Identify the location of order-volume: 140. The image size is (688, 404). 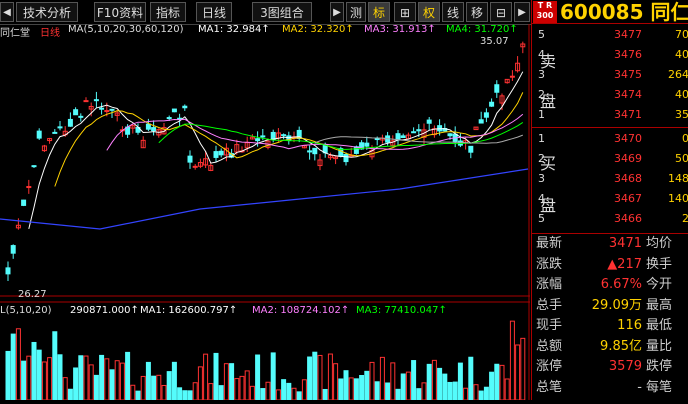
(678, 198).